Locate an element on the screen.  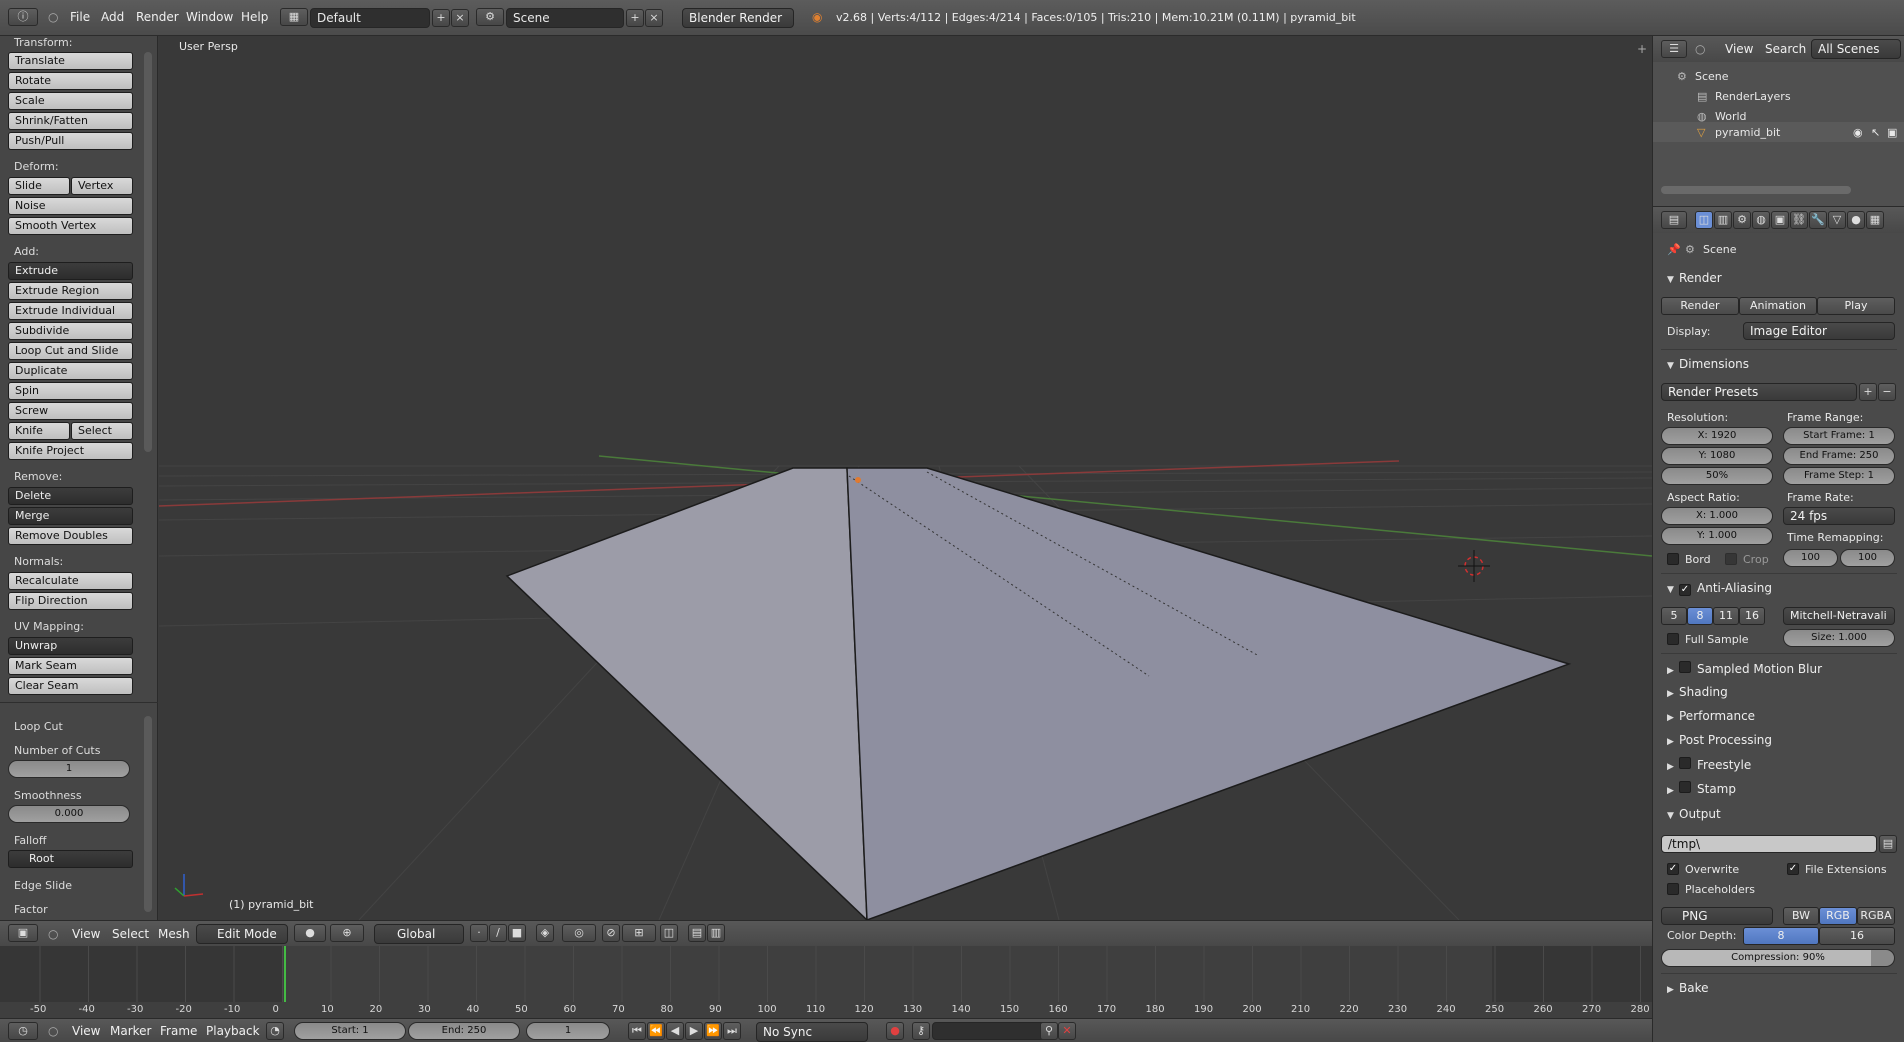
proportional-edit-icon: ◎ is located at coordinates (579, 933).